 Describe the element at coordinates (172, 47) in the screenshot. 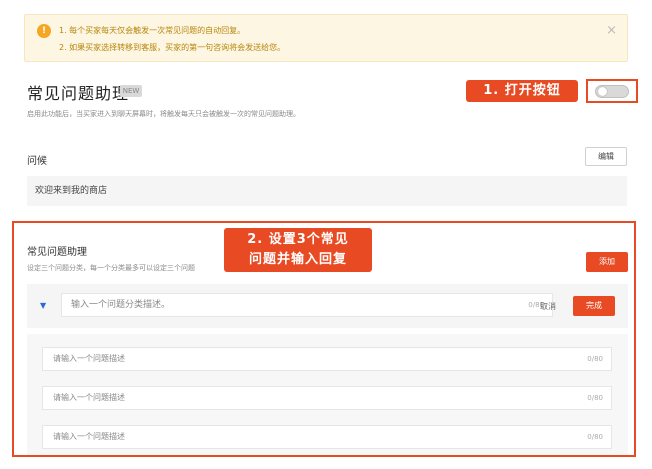

I see `notice-line-2: 2. 如果买家选择转移到客服，买家的第一句咨询将会发送给您。` at that location.